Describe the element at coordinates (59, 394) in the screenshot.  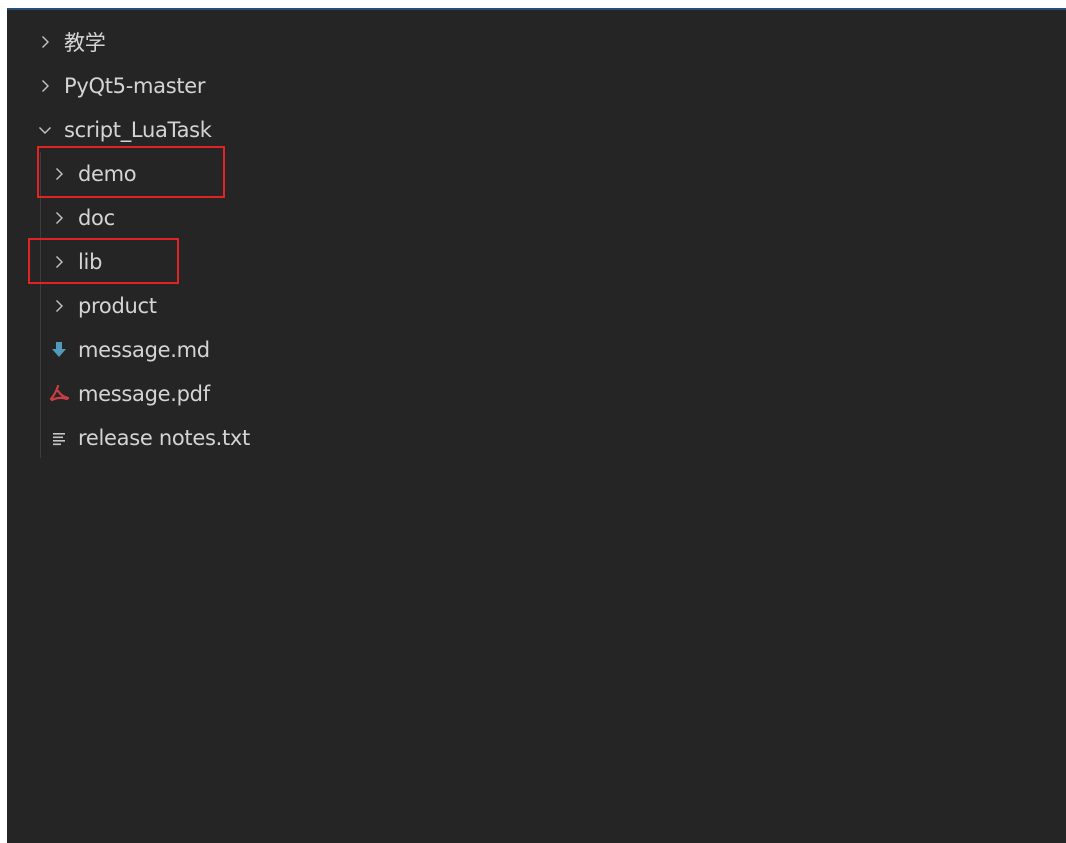
I see `pdf-file-icon` at that location.